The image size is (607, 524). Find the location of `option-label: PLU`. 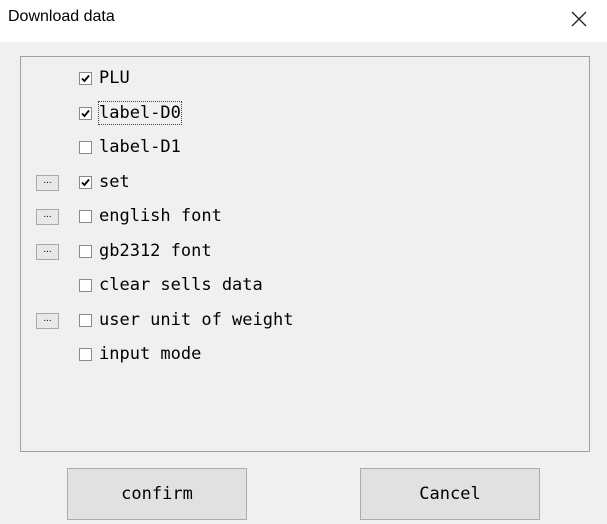

option-label: PLU is located at coordinates (114, 78).